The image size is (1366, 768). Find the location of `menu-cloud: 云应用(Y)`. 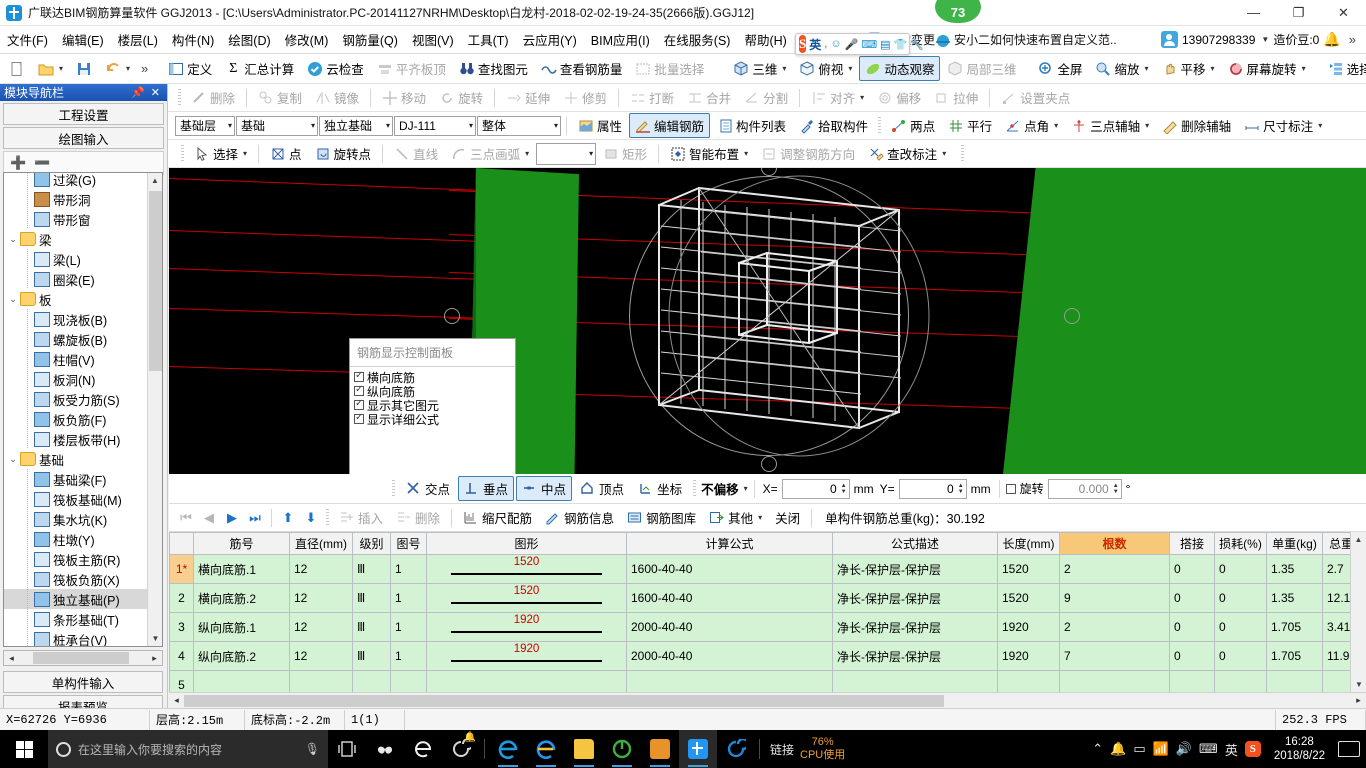

menu-cloud: 云应用(Y) is located at coordinates (550, 39).